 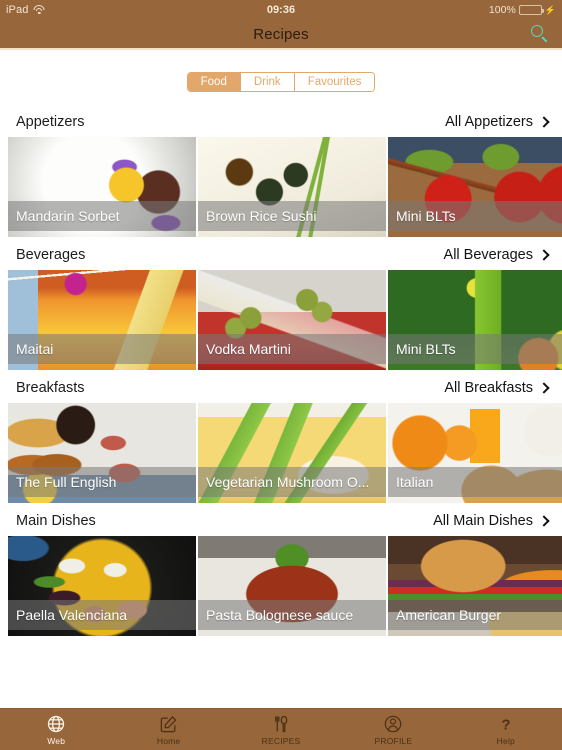 What do you see at coordinates (66, 482) in the screenshot?
I see `recipe-title: The Full English` at bounding box center [66, 482].